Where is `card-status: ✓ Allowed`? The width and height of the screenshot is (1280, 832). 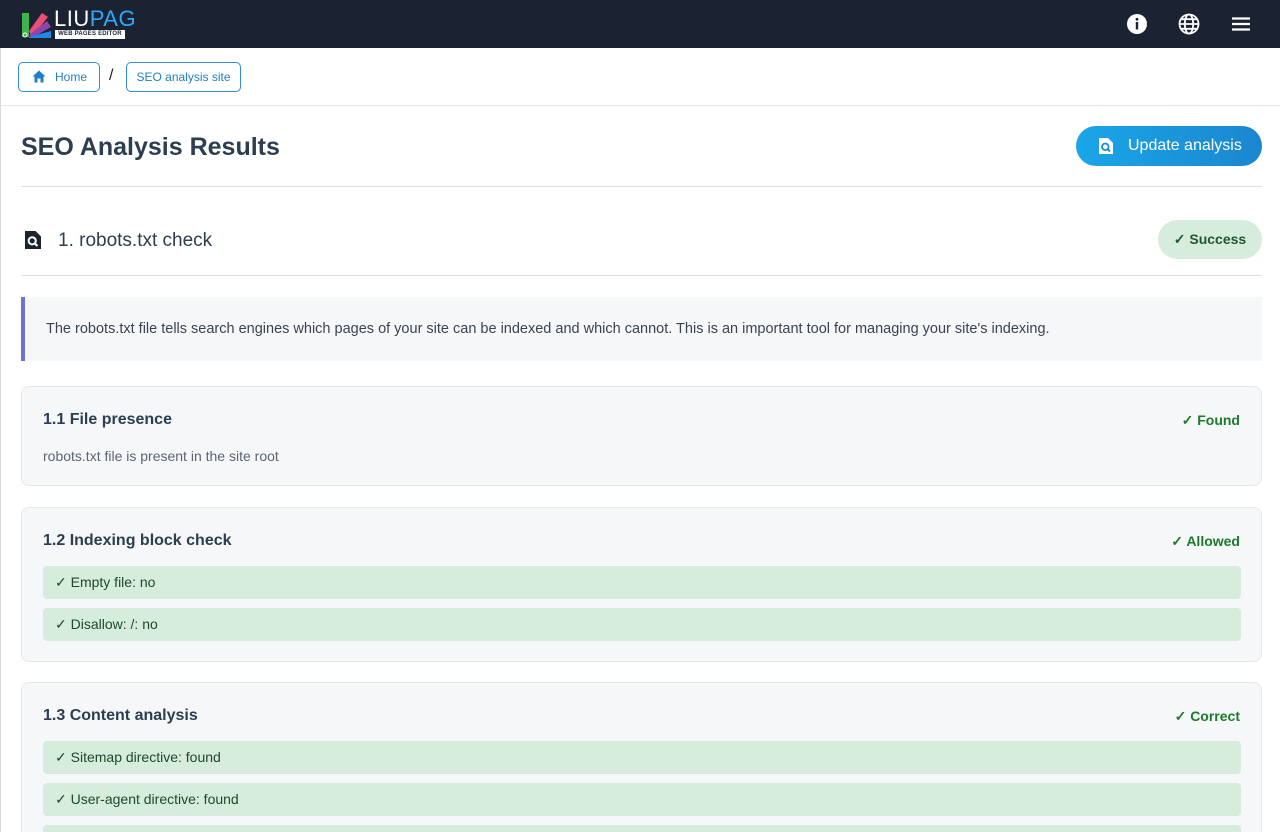
card-status: ✓ Allowed is located at coordinates (1205, 541).